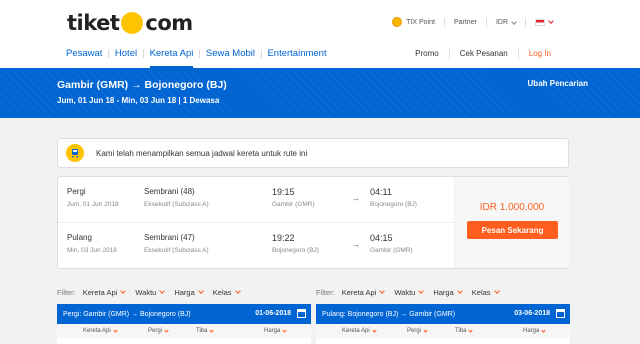 This screenshot has height=344, width=640. I want to click on price-box: IDR 1.000.000 Pesan Sekarang, so click(511, 222).